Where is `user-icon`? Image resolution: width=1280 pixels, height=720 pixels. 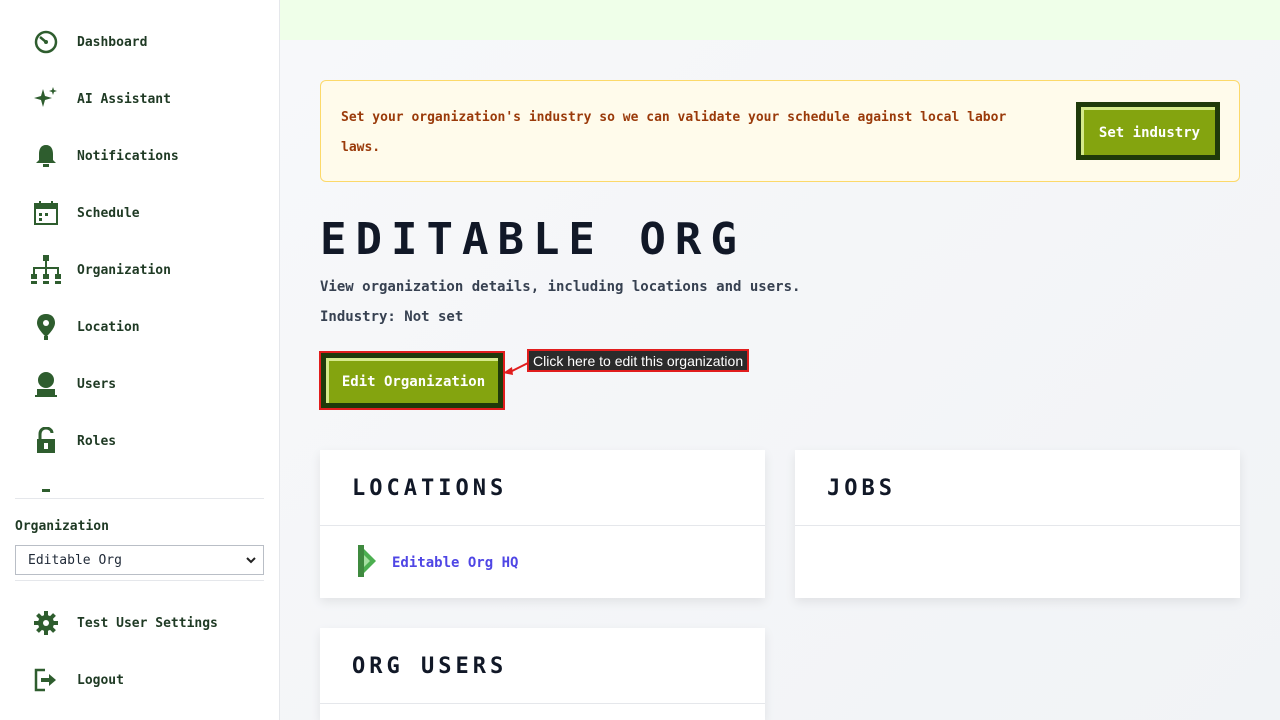 user-icon is located at coordinates (46, 384).